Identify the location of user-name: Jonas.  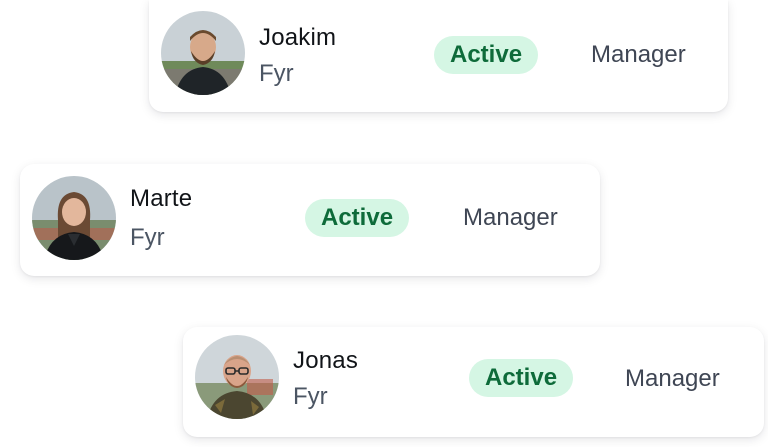
(326, 360).